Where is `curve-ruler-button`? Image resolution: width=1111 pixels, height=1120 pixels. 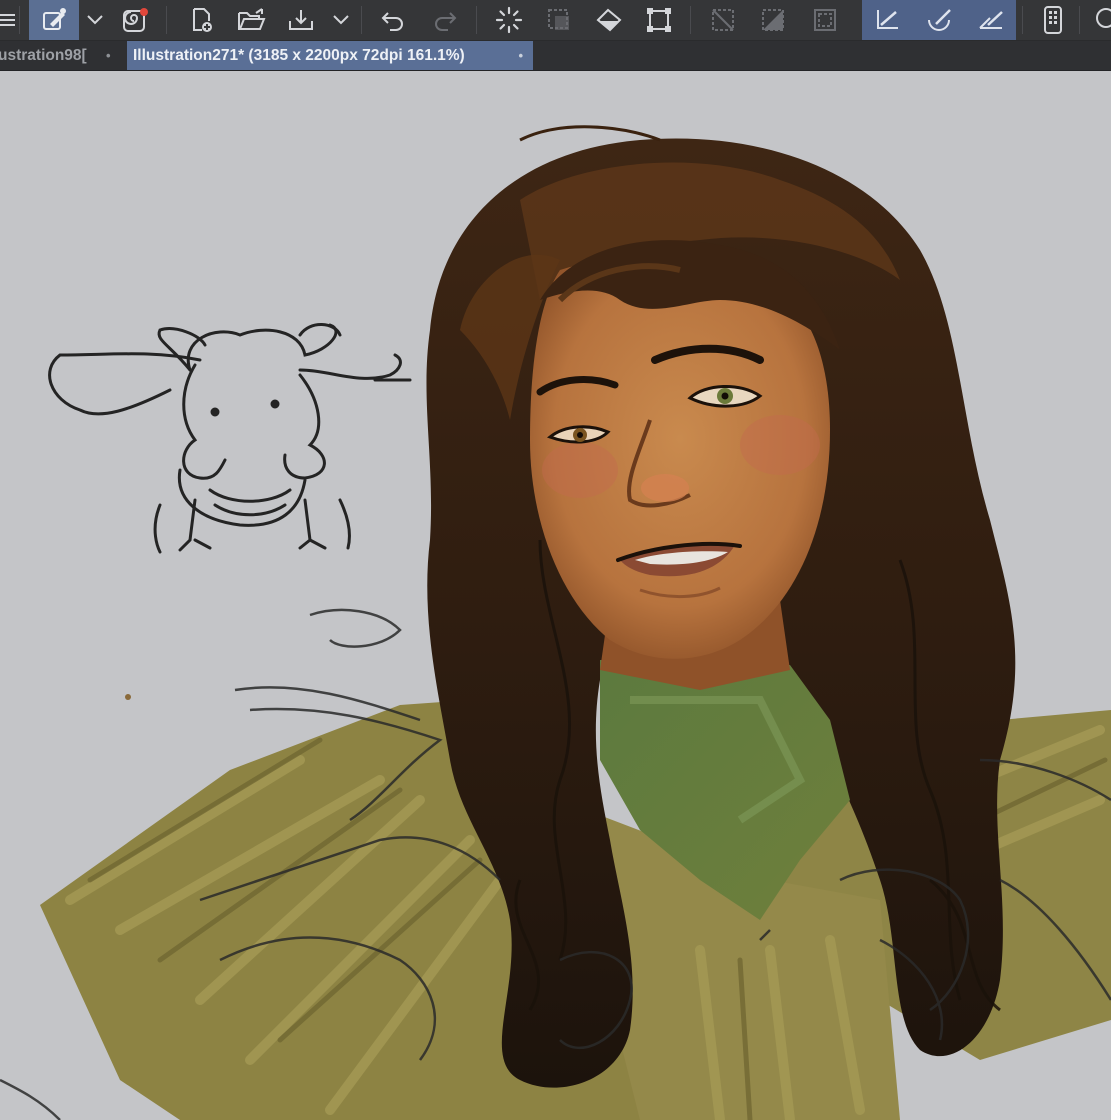 curve-ruler-button is located at coordinates (939, 20).